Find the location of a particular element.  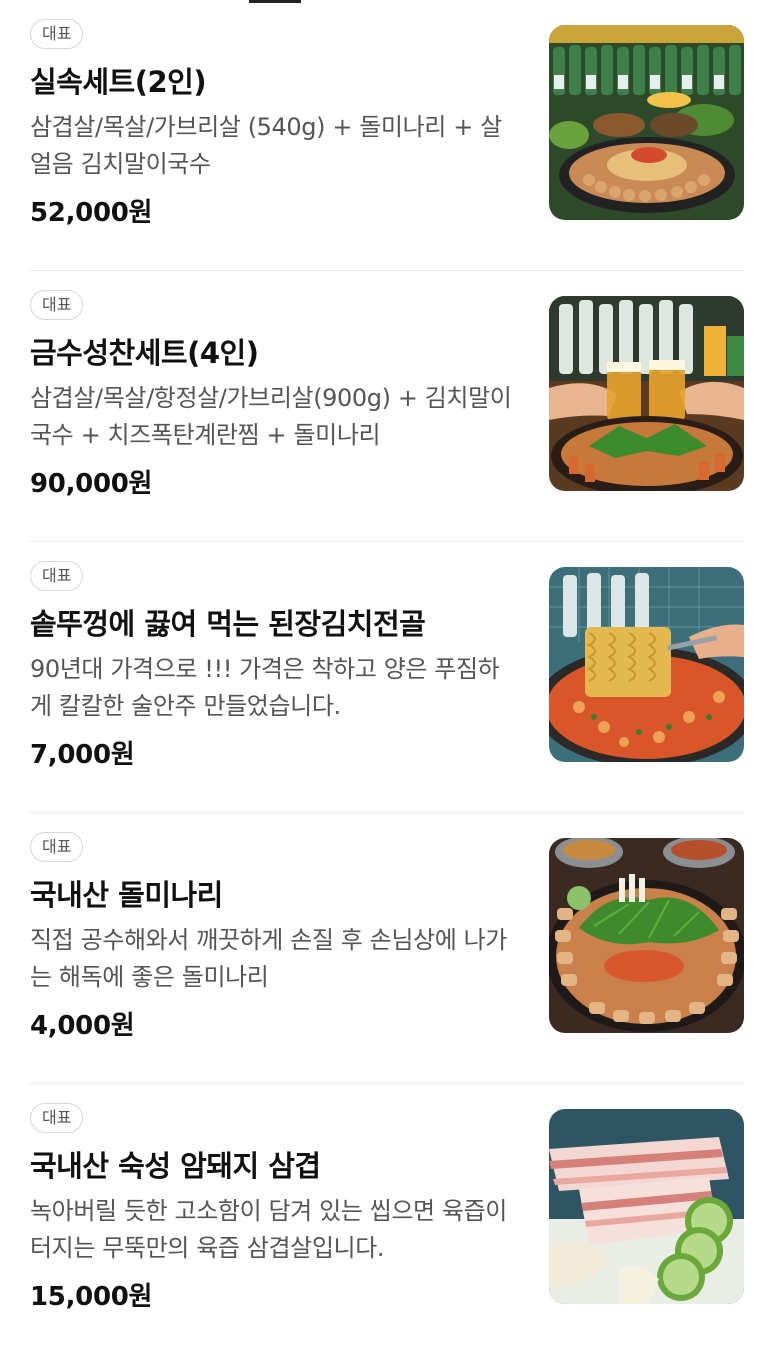

bbq-set-photo is located at coordinates (646, 122).